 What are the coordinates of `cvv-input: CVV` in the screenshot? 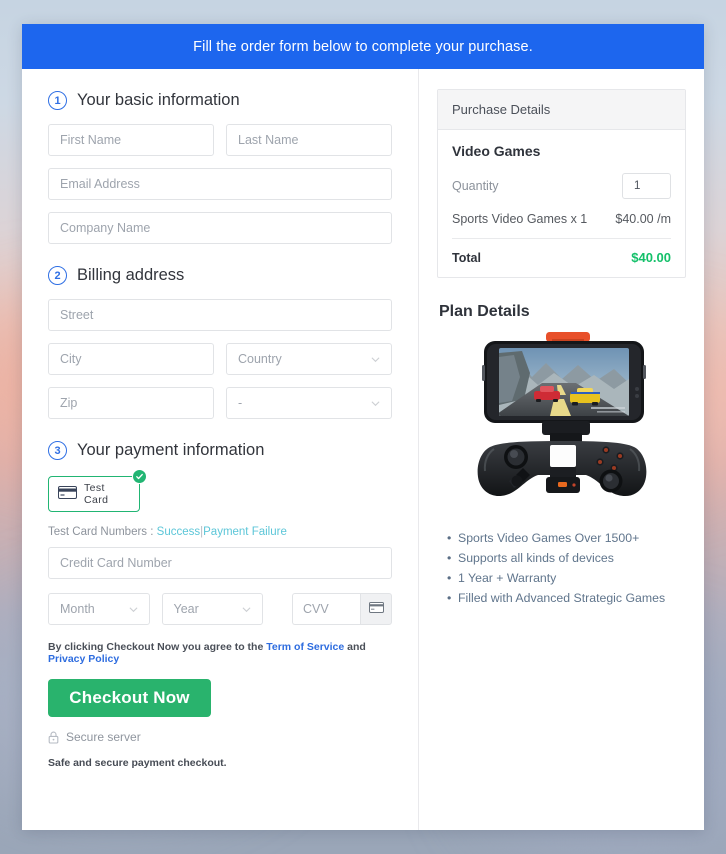 It's located at (326, 609).